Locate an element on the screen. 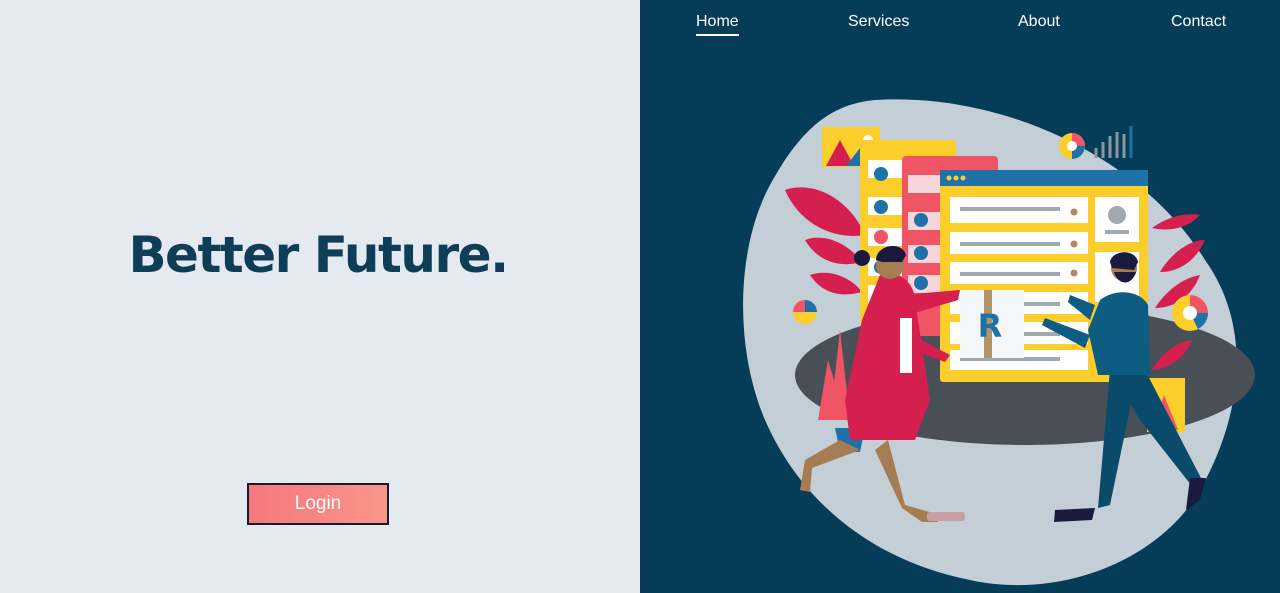  hero-headline: Better Future. is located at coordinates (318, 255).